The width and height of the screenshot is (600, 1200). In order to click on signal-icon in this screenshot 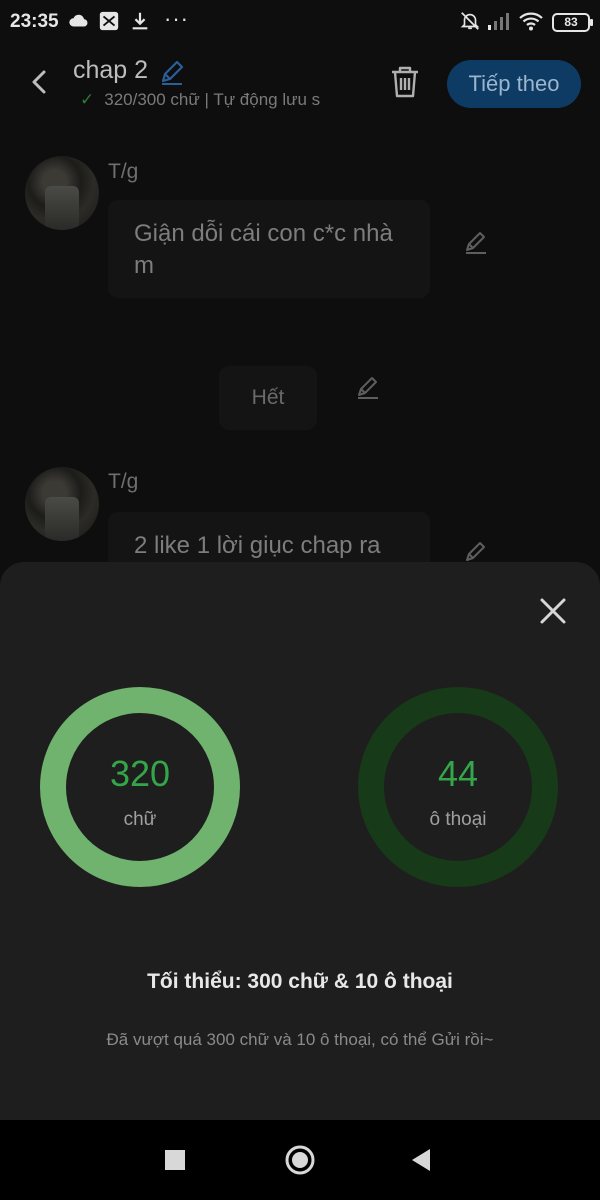, I will do `click(498, 21)`.